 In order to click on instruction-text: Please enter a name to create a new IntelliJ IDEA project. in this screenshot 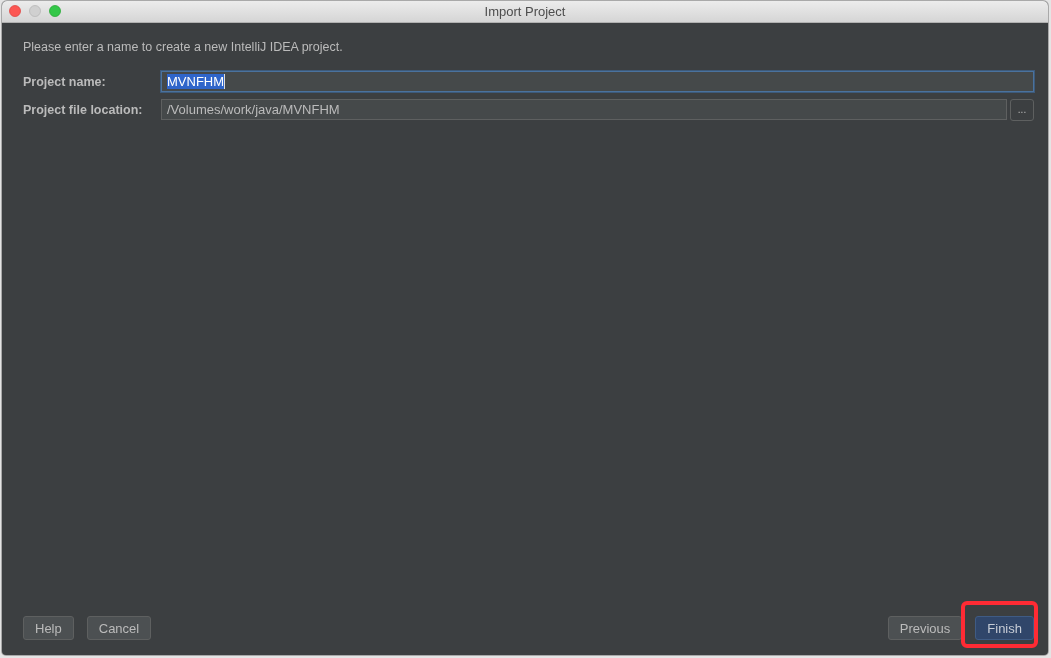, I will do `click(183, 47)`.